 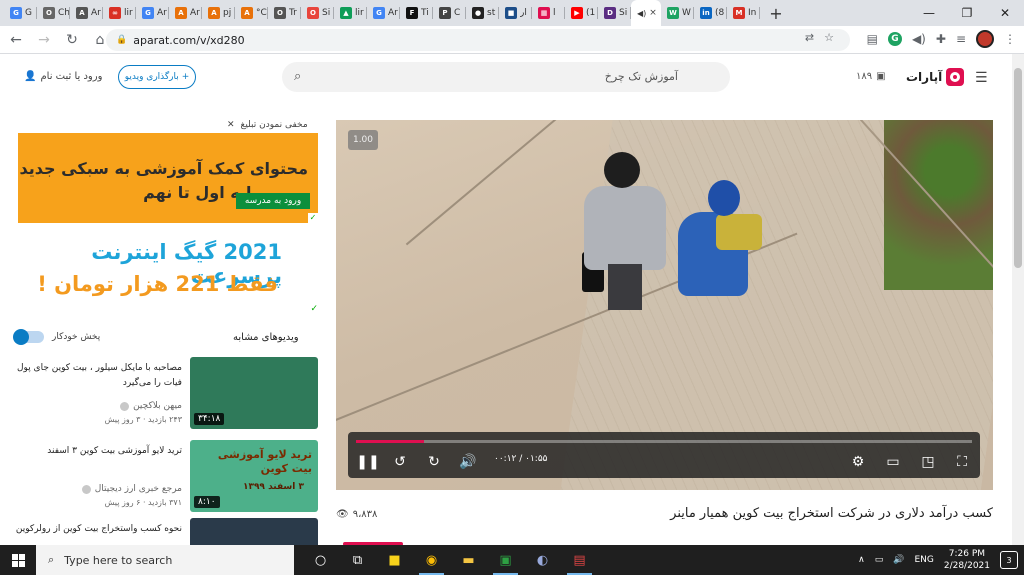 What do you see at coordinates (151, 406) in the screenshot?
I see `channel-name: میهن بلاکچین` at bounding box center [151, 406].